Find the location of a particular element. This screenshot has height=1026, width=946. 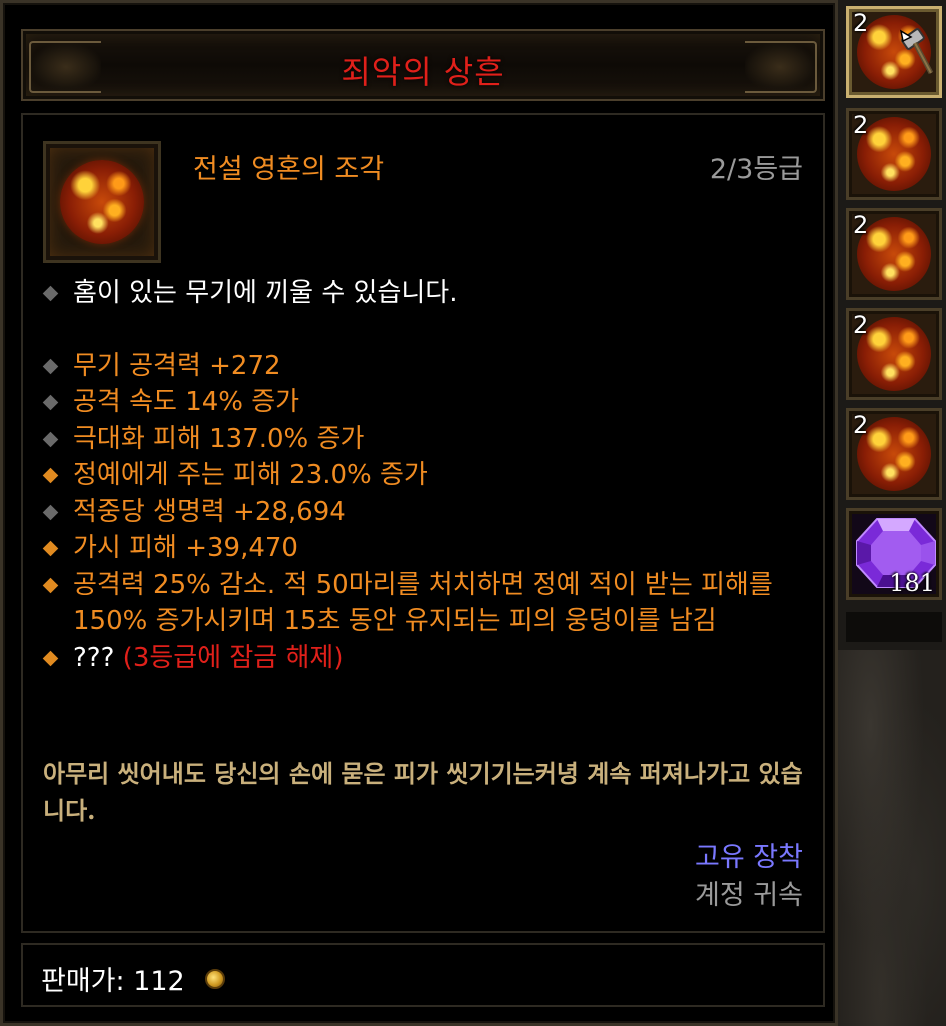

property-item: 무기 공격력 +272 is located at coordinates (422, 366).